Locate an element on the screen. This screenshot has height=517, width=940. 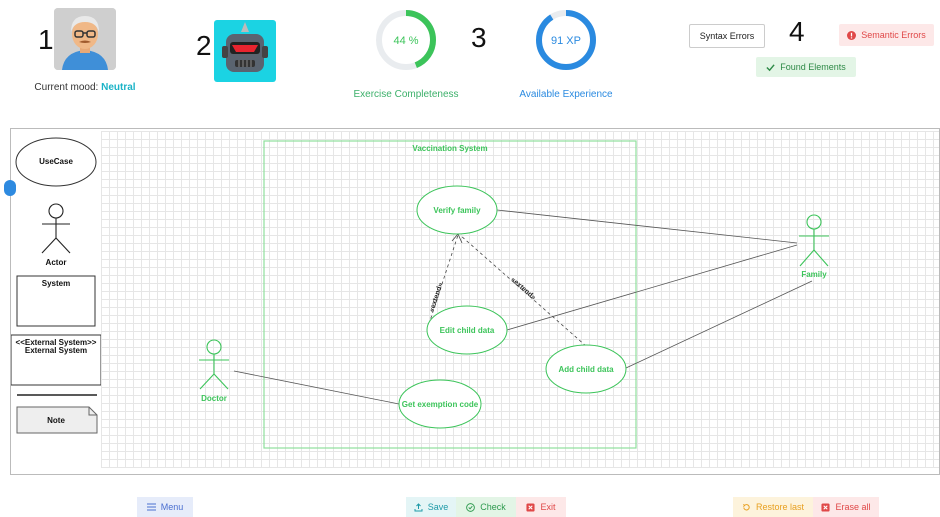
palette-external-system-label-2: External System is located at coordinates (56, 350).